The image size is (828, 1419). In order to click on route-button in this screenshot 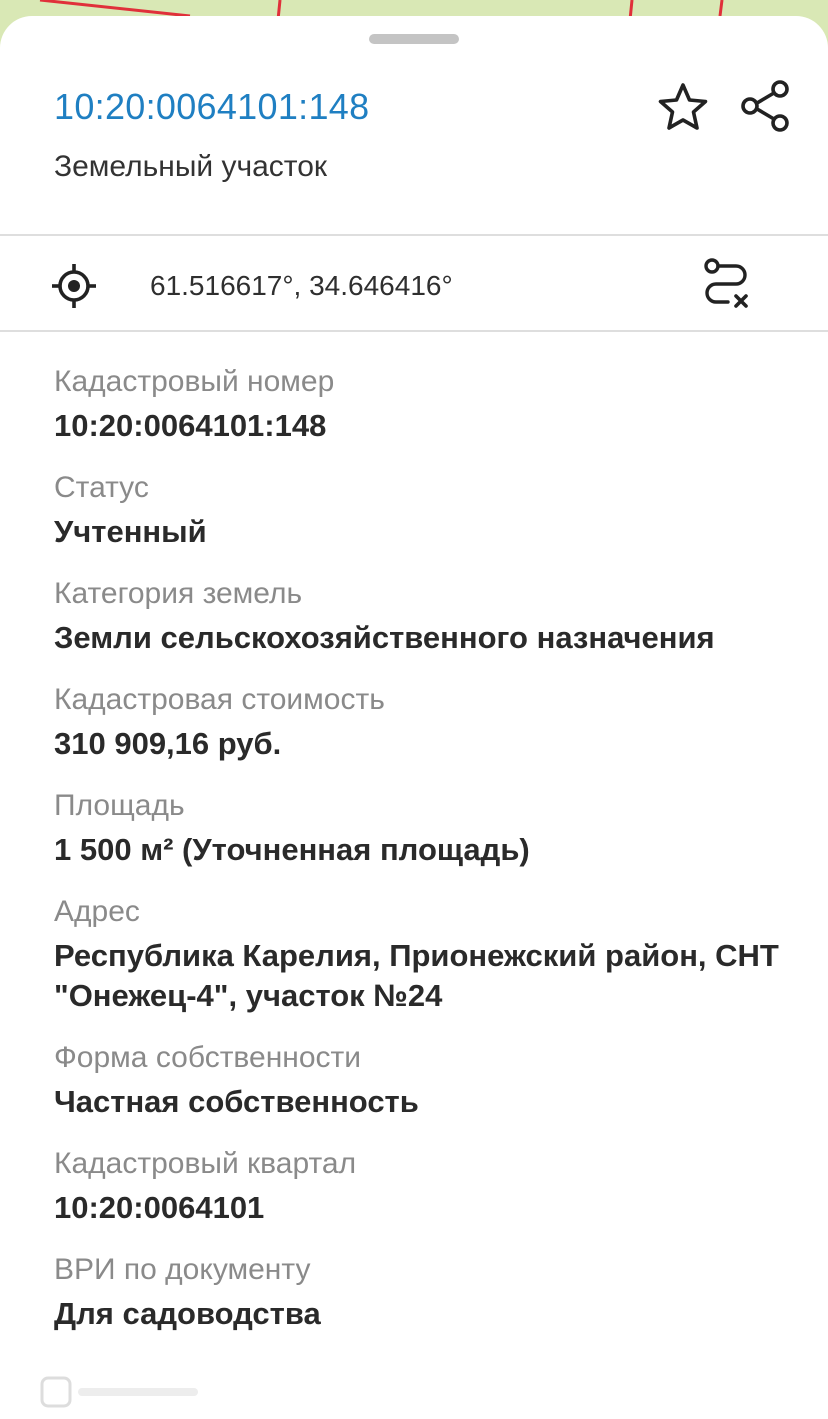, I will do `click(727, 285)`.